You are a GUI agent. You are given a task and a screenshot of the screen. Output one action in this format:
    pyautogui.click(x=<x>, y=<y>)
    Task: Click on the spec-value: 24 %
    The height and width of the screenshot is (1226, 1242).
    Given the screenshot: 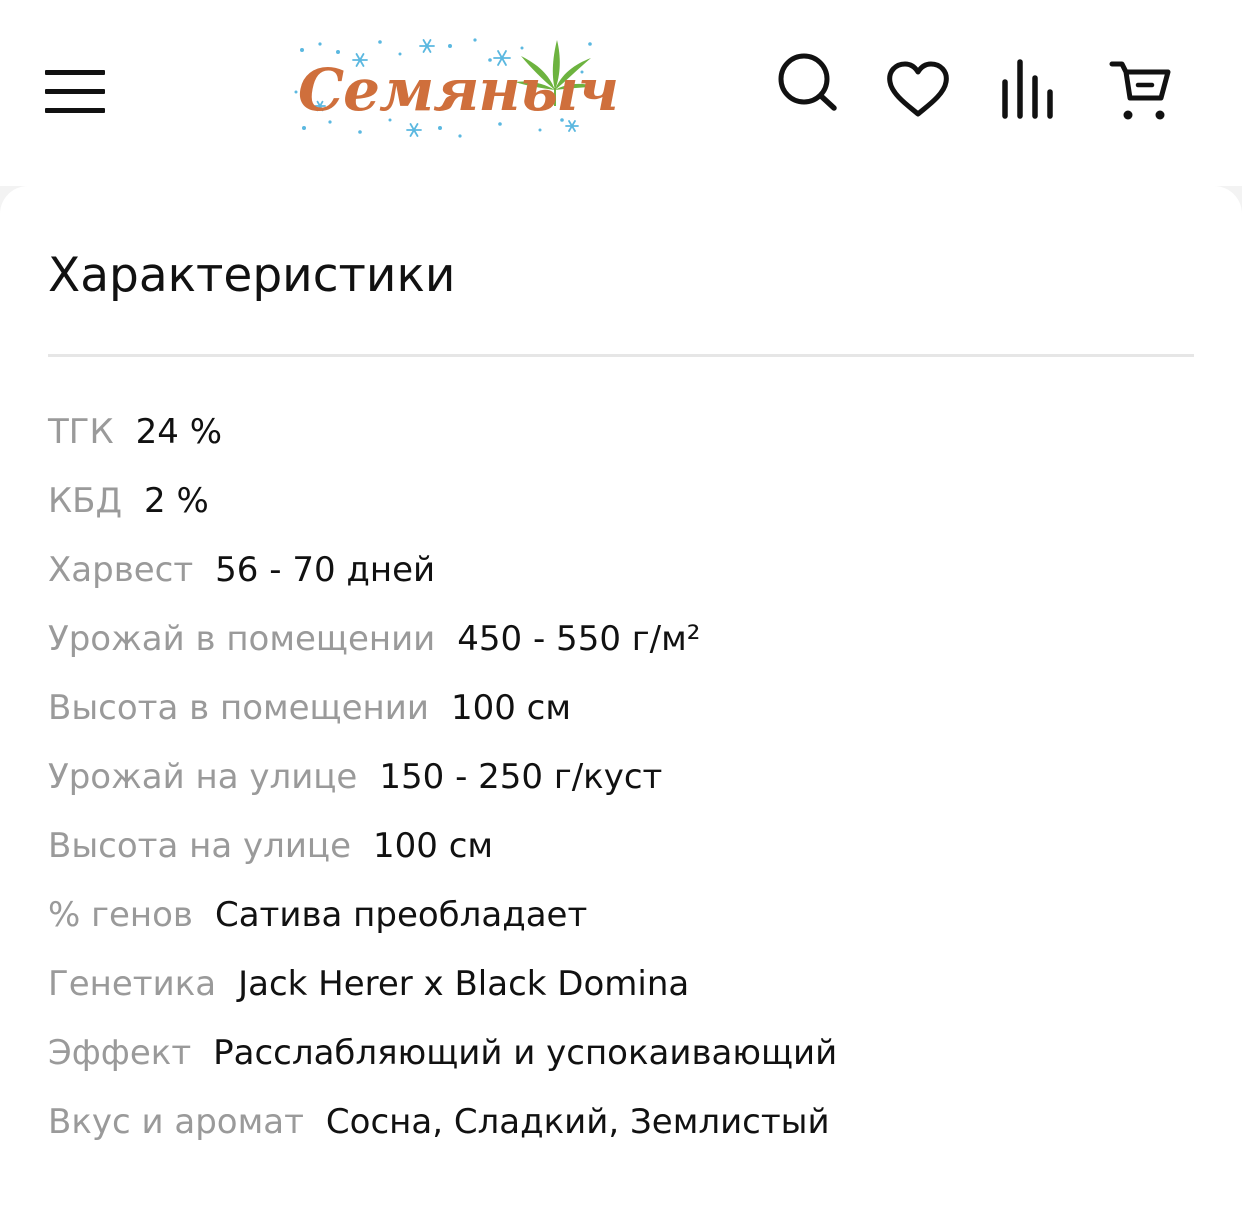 What is the action you would take?
    pyautogui.click(x=179, y=432)
    